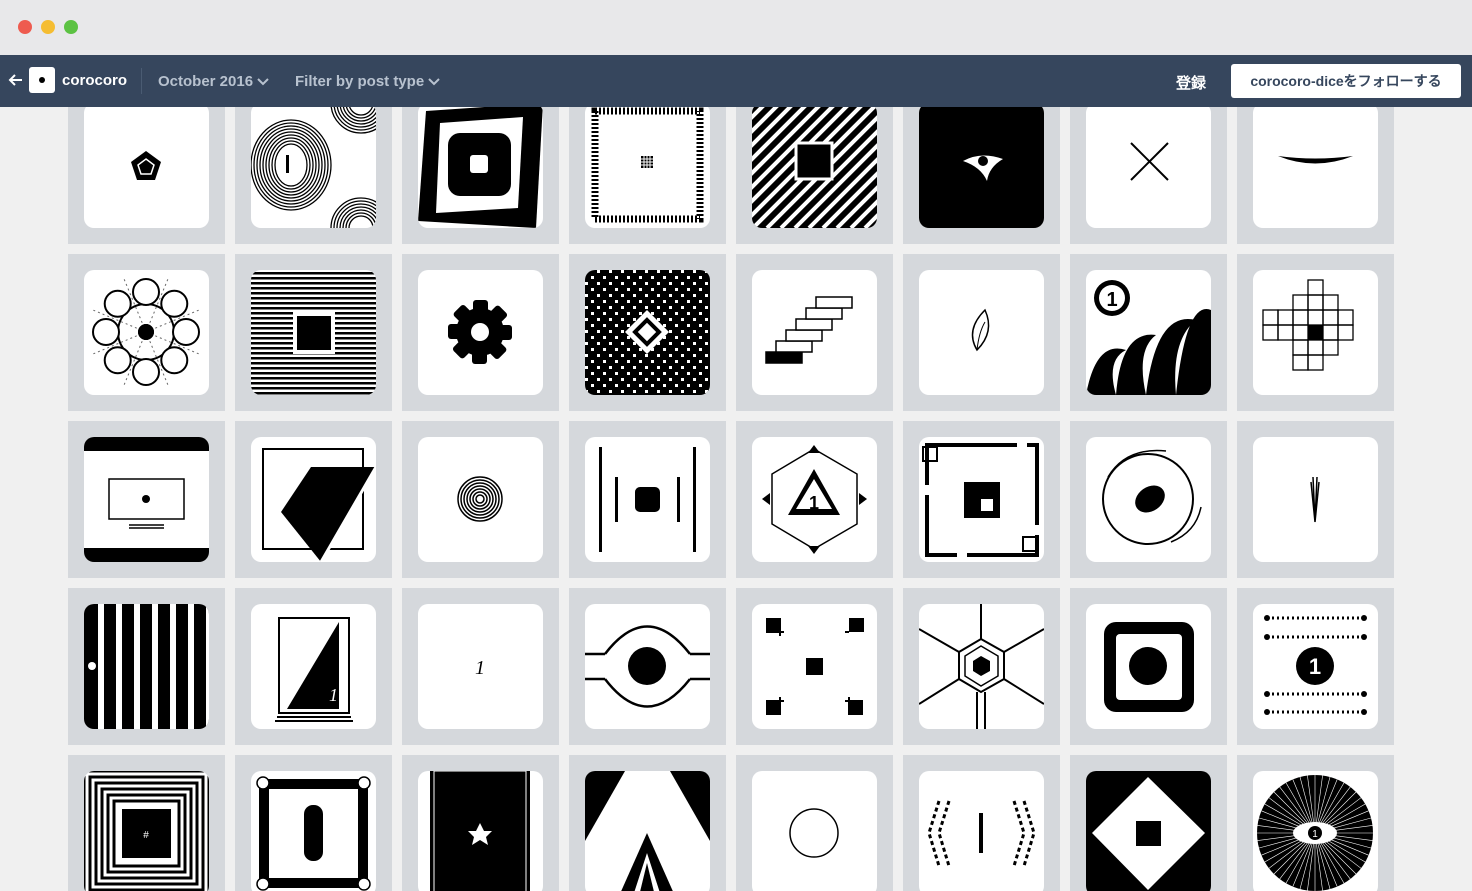 The width and height of the screenshot is (1472, 891). I want to click on horizontal-lines-square-icon, so click(313, 333).